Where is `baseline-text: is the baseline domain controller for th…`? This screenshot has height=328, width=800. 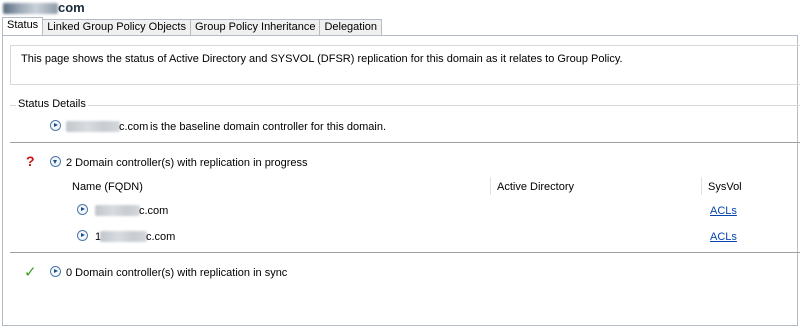
baseline-text: is the baseline domain controller for th… is located at coordinates (268, 127).